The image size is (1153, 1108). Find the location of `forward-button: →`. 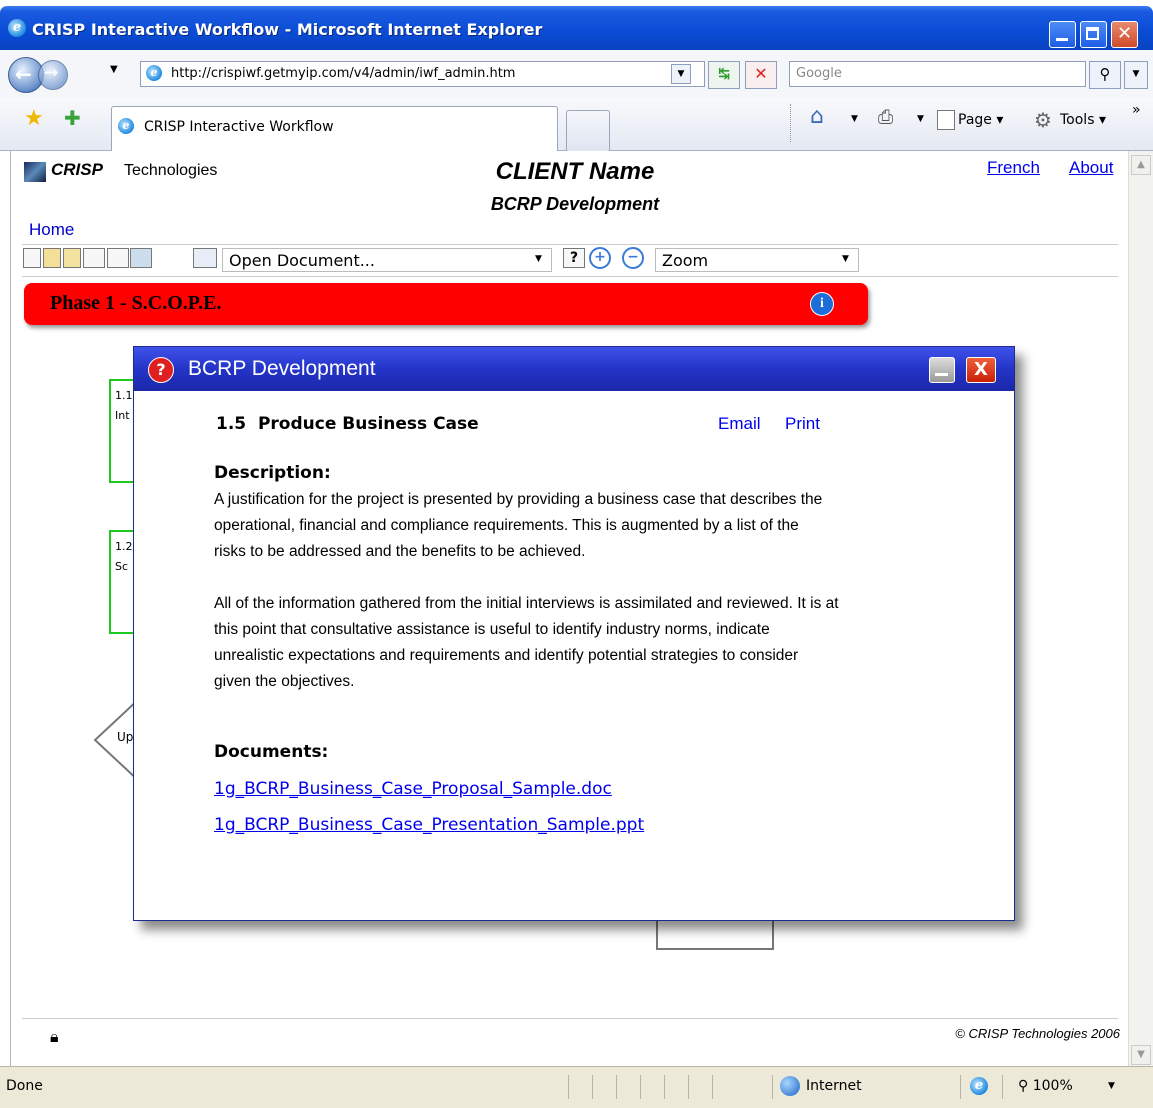

forward-button: → is located at coordinates (53, 75).